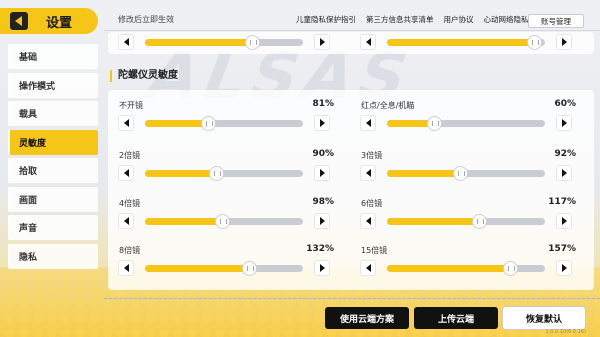  Describe the element at coordinates (53, 199) in the screenshot. I see `sidebar-item-5: 画面` at that location.